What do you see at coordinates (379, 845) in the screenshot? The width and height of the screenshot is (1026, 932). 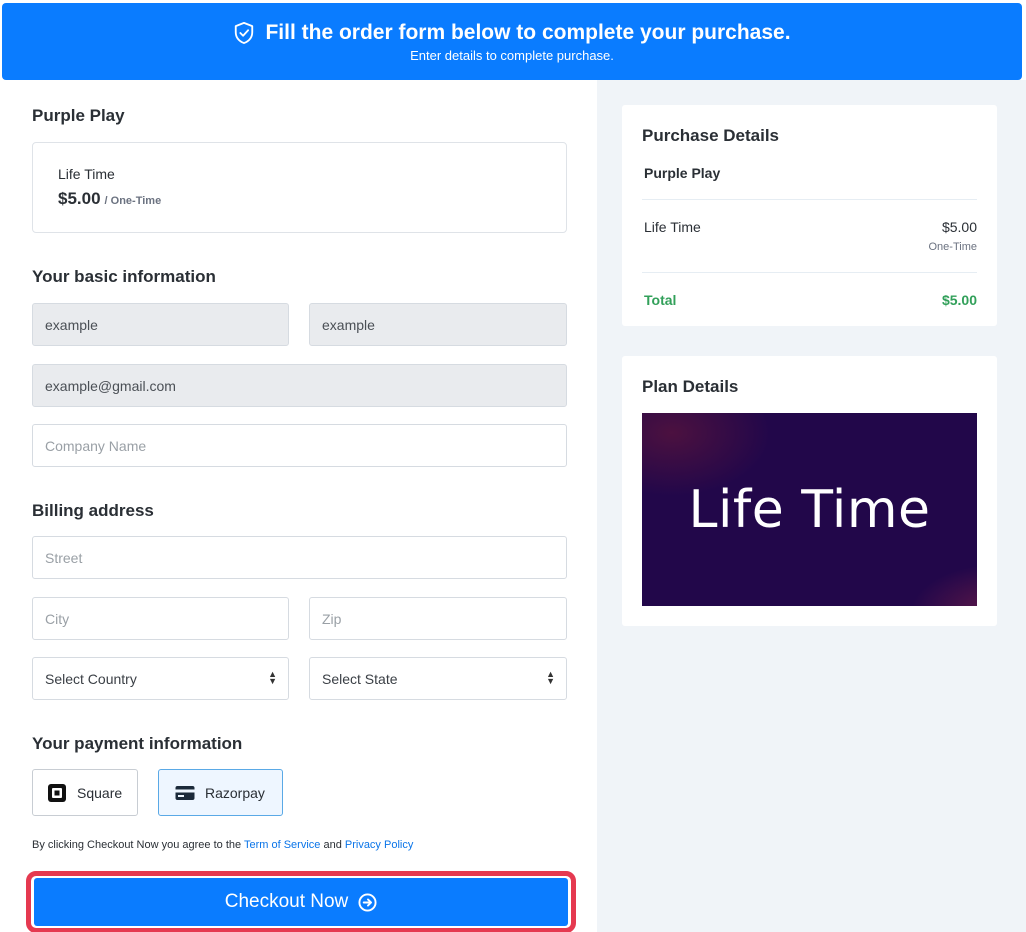 I see `privacy-policy-link: Privacy Policy` at bounding box center [379, 845].